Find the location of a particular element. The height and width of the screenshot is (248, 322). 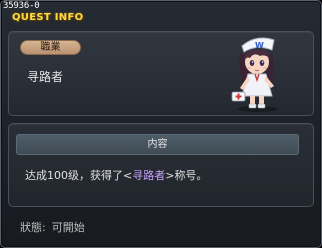

svg-text: W is located at coordinates (259, 45).